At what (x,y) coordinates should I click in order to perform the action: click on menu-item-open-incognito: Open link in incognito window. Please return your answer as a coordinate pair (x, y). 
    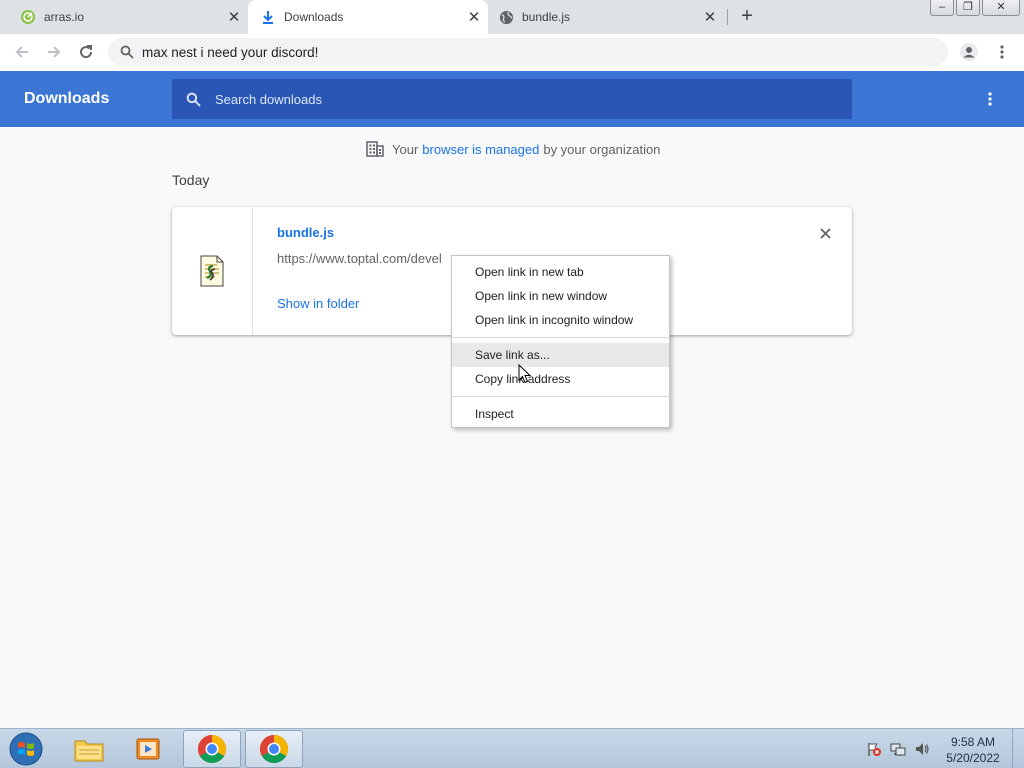
    Looking at the image, I should click on (560, 320).